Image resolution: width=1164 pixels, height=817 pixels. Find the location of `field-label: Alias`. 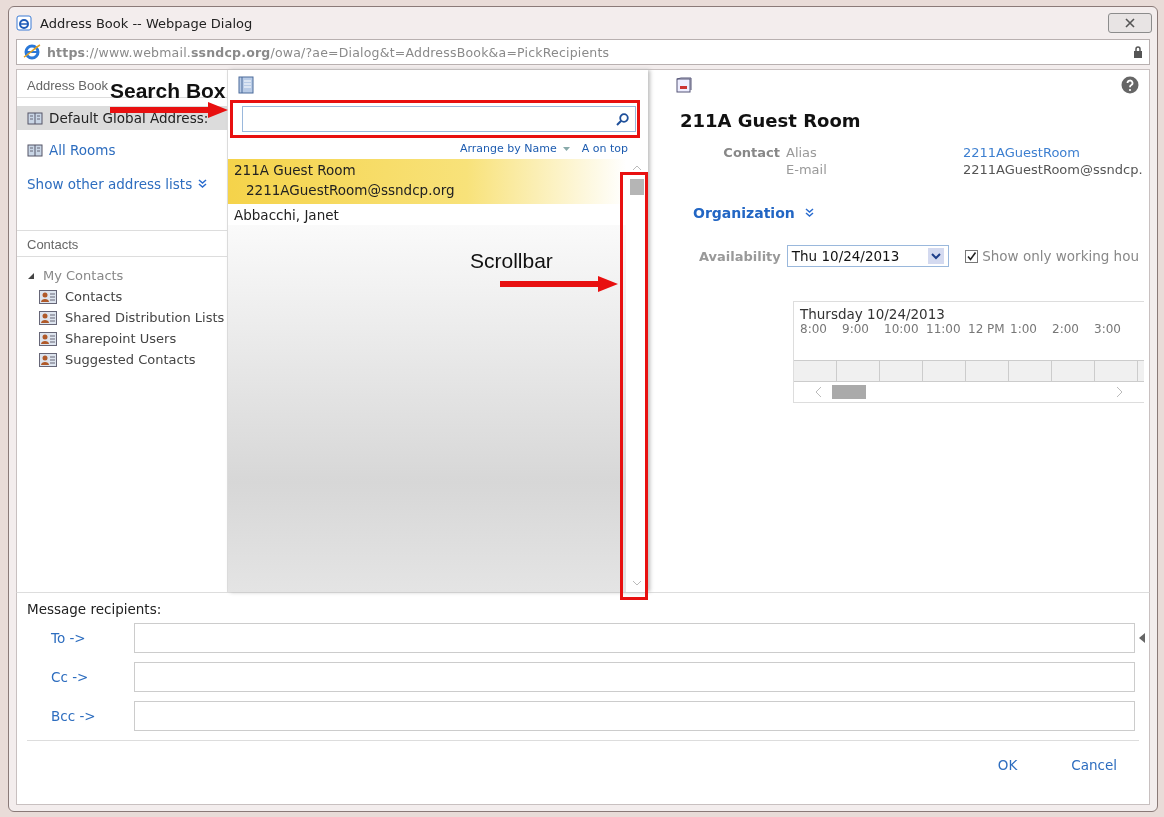

field-label: Alias is located at coordinates (802, 152).